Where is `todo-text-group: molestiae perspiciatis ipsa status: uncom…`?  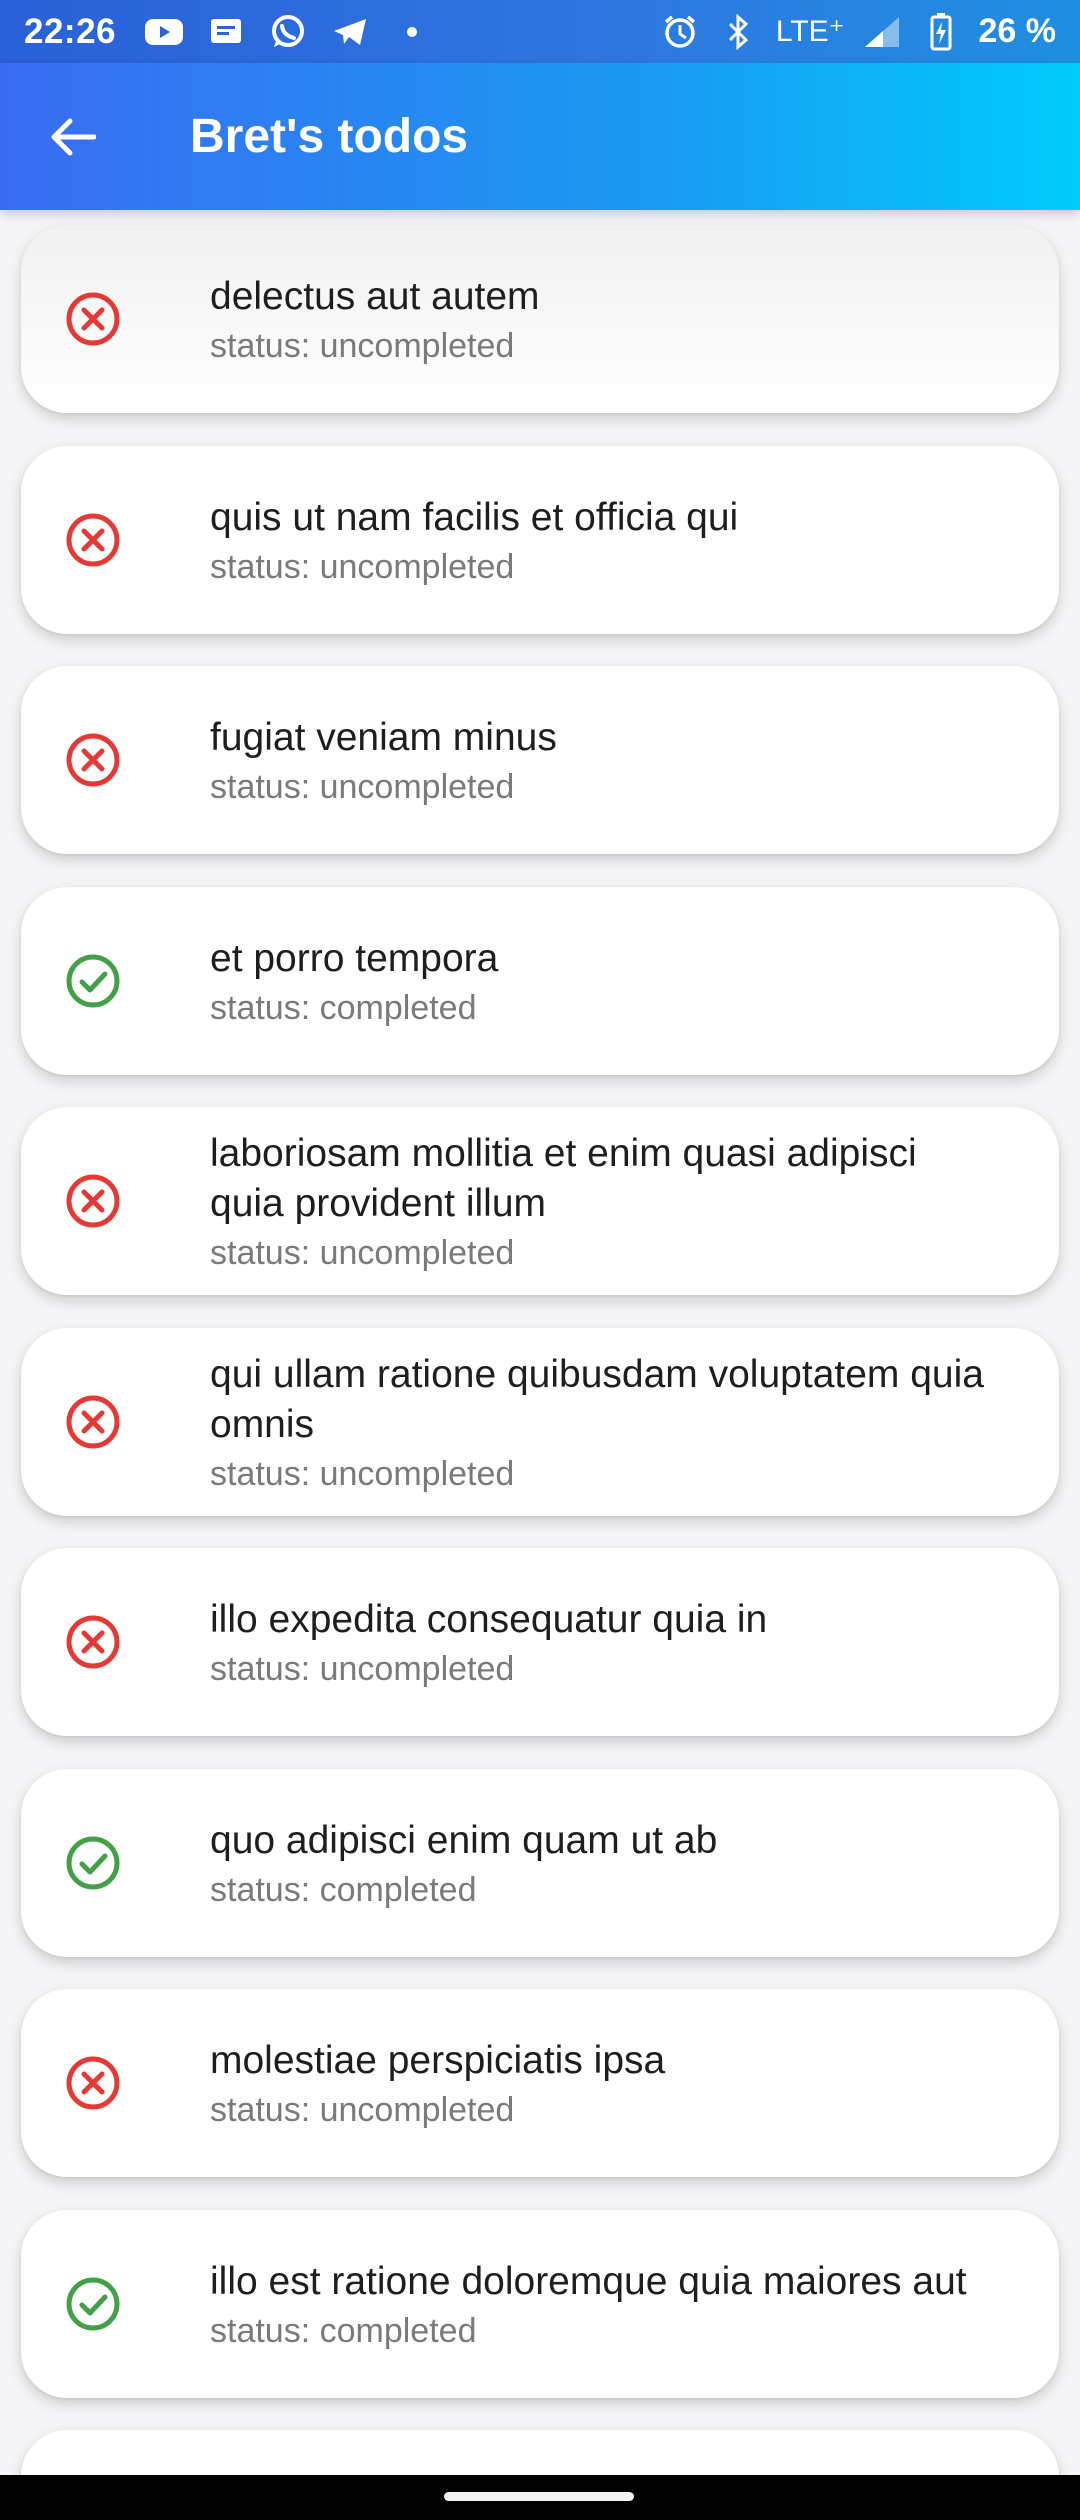 todo-text-group: molestiae perspiciatis ipsa status: uncom… is located at coordinates (604, 2083).